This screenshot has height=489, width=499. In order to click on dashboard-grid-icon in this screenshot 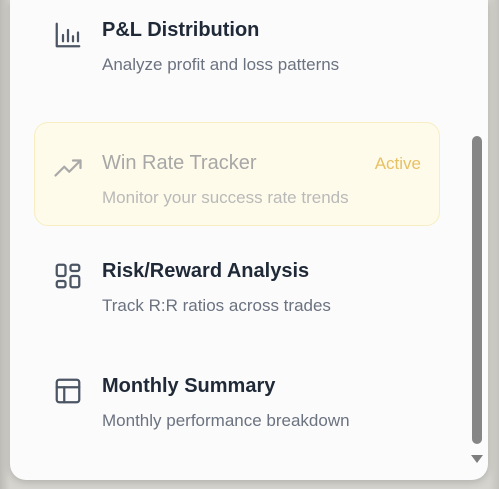, I will do `click(68, 276)`.